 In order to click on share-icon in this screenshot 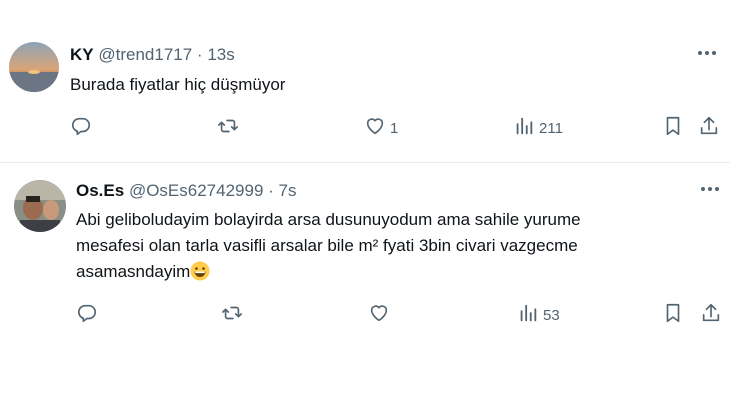, I will do `click(711, 315)`.